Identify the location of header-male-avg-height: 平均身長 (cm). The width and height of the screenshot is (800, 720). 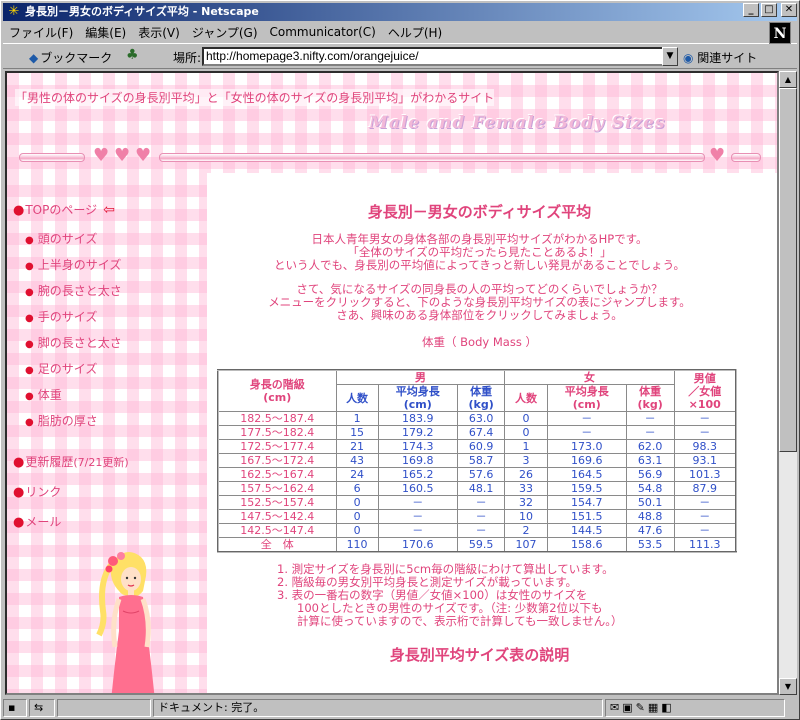
(417, 398).